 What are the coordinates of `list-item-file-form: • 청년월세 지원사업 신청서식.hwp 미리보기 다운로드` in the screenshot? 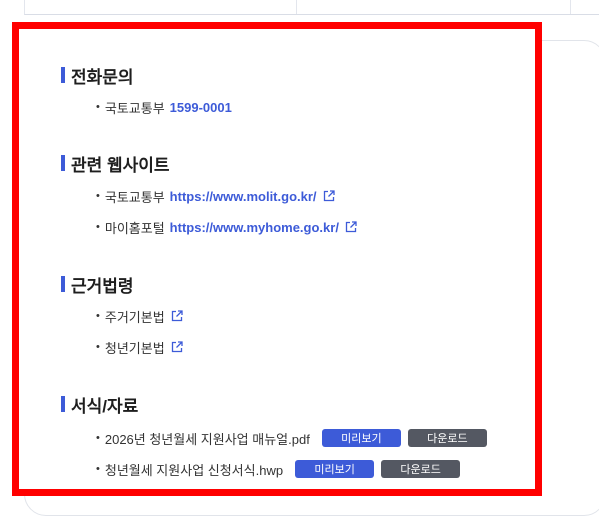 It's located at (278, 469).